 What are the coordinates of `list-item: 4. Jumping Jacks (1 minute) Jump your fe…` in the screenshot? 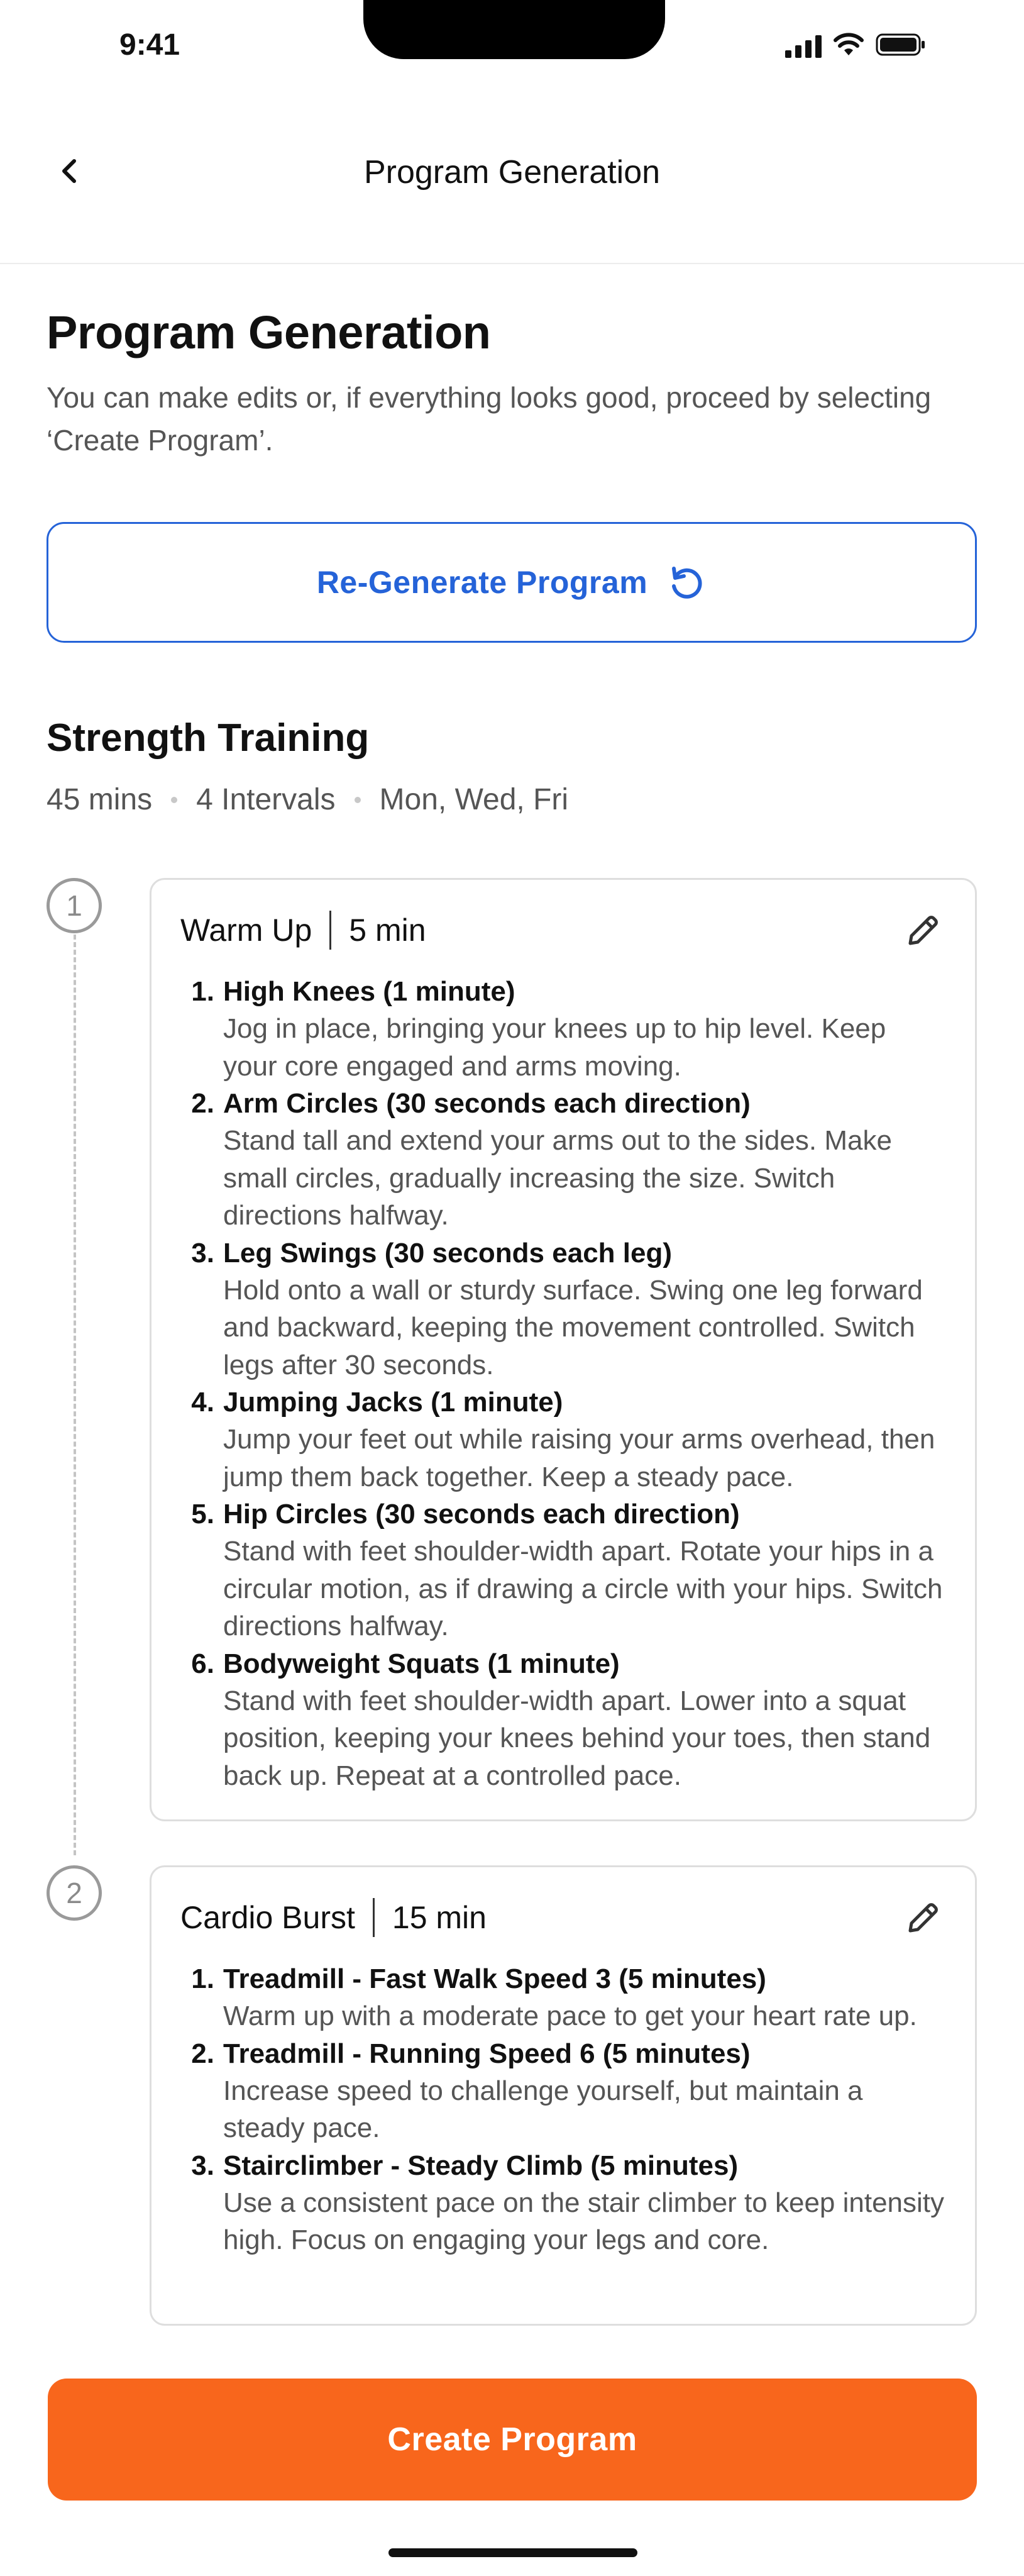 It's located at (563, 1440).